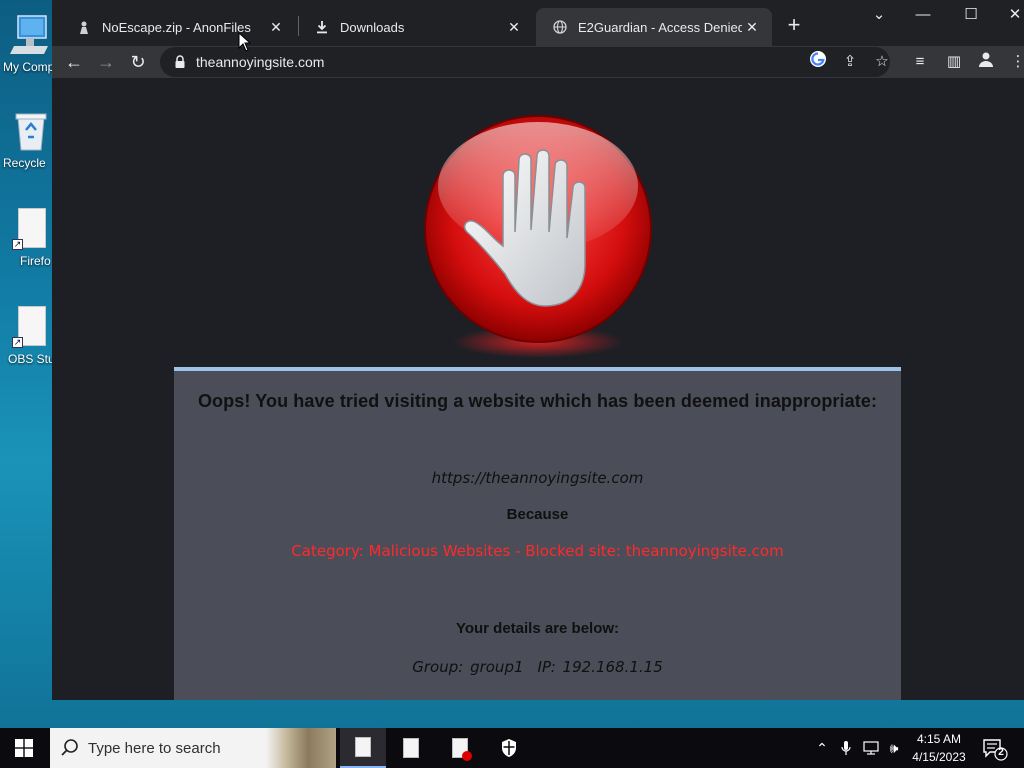 The width and height of the screenshot is (1024, 768). What do you see at coordinates (850, 62) in the screenshot?
I see `share-icon: ⇪` at bounding box center [850, 62].